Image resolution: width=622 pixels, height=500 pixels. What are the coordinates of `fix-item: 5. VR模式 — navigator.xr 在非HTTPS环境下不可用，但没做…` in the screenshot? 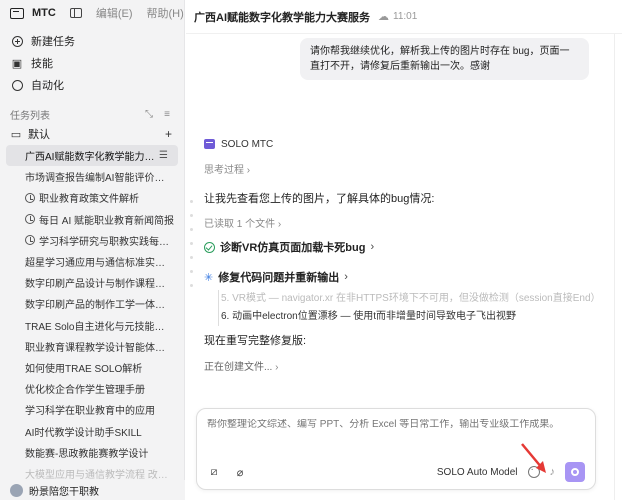 It's located at (407, 298).